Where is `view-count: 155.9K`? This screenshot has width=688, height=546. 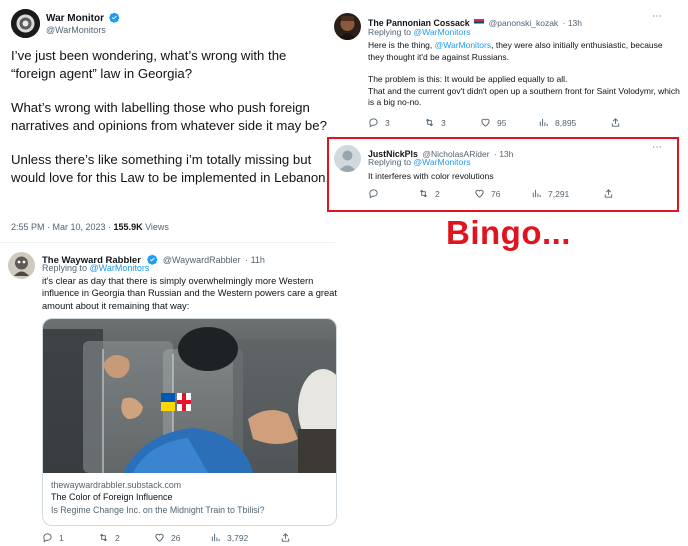 view-count: 155.9K is located at coordinates (128, 227).